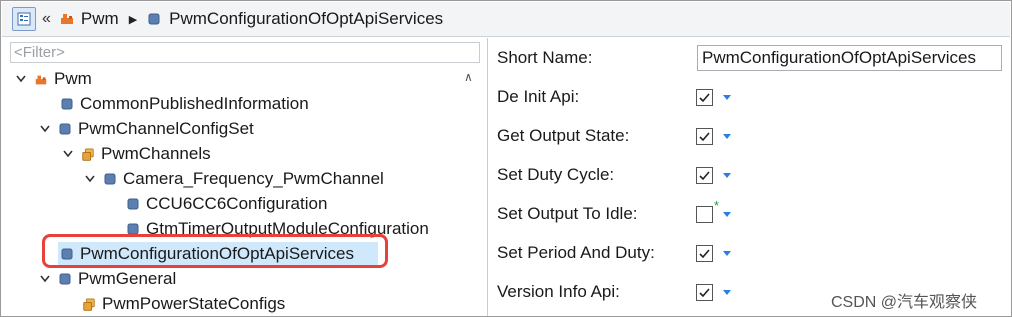 This screenshot has height=317, width=1012. Describe the element at coordinates (538, 96) in the screenshot. I see `de-init-api-label: De Init Api:` at that location.